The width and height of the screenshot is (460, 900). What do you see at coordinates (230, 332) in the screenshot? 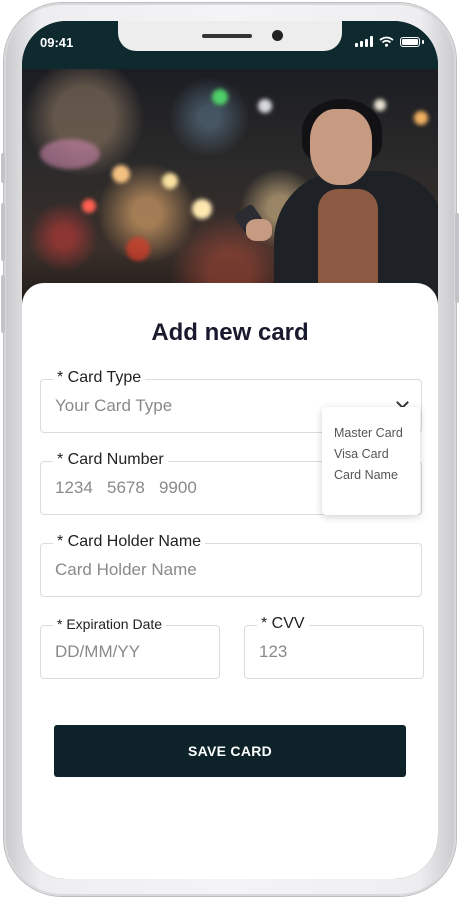
I see `page-title: Add new card` at bounding box center [230, 332].